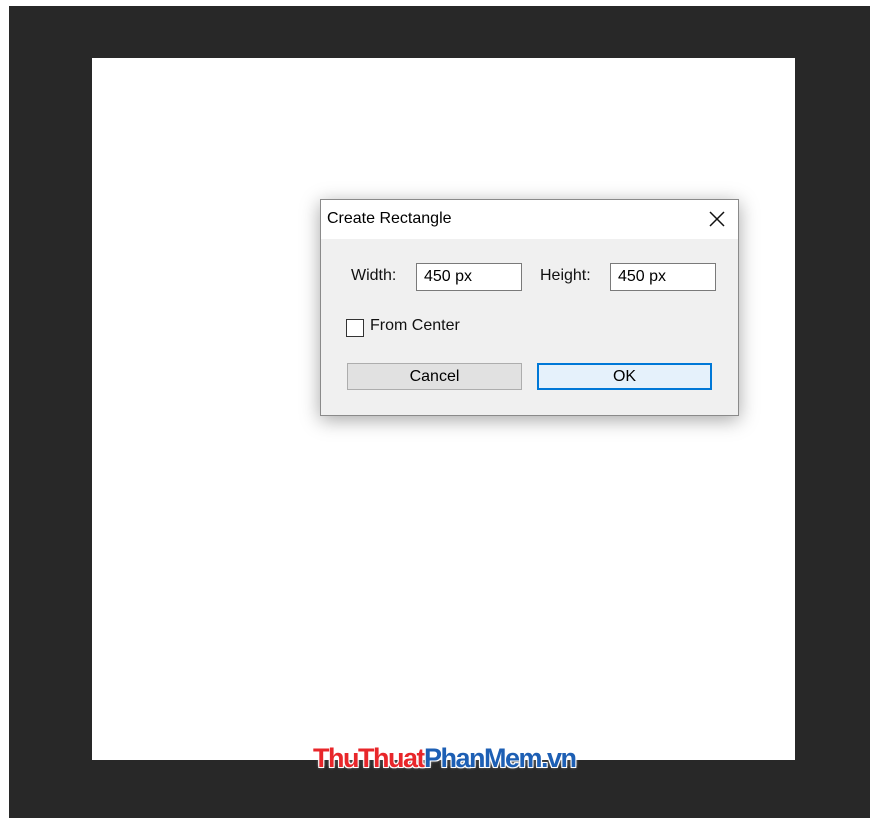  Describe the element at coordinates (434, 376) in the screenshot. I see `cancel-button: Cancel` at that location.